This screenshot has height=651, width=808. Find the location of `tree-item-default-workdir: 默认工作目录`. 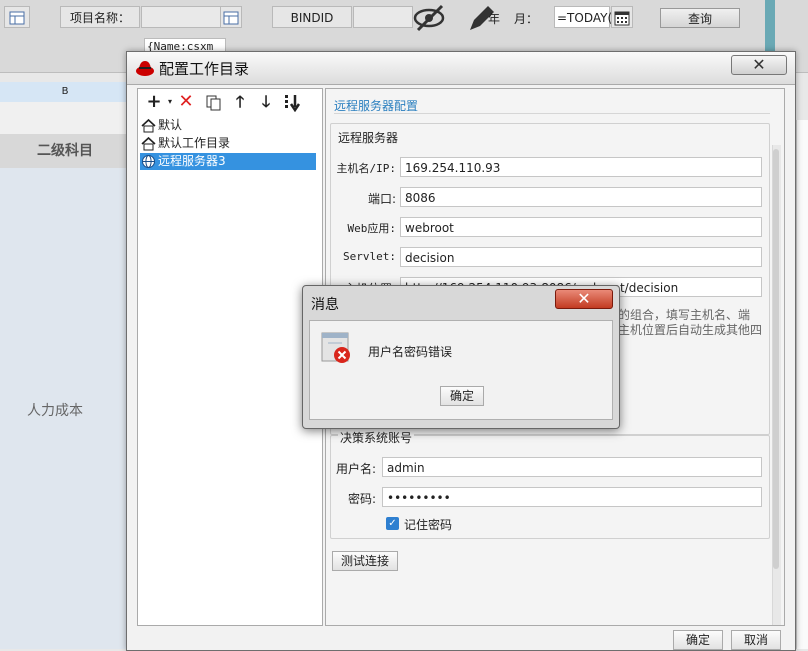

tree-item-default-workdir: 默认工作目录 is located at coordinates (228, 143).